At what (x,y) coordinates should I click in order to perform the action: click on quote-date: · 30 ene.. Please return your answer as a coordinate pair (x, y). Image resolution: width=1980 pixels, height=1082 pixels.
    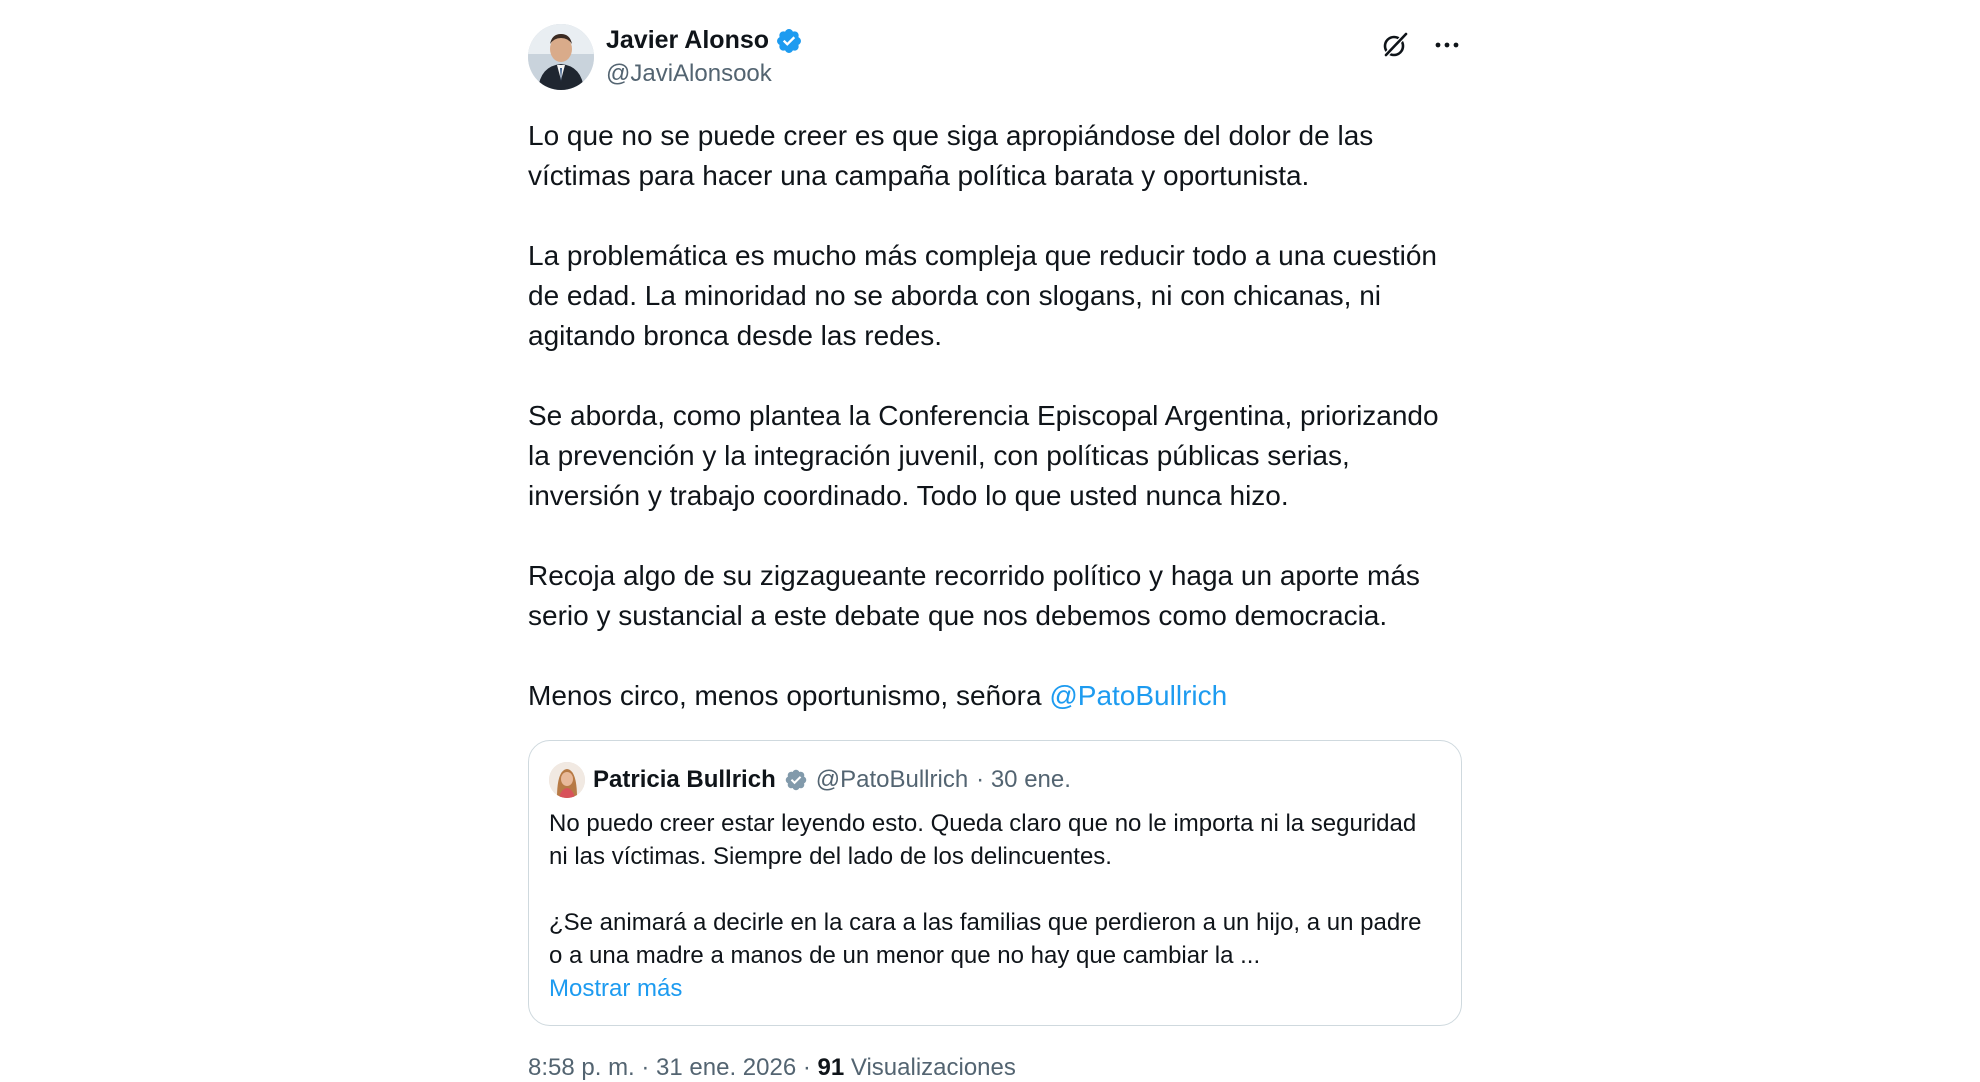
    Looking at the image, I should click on (1023, 779).